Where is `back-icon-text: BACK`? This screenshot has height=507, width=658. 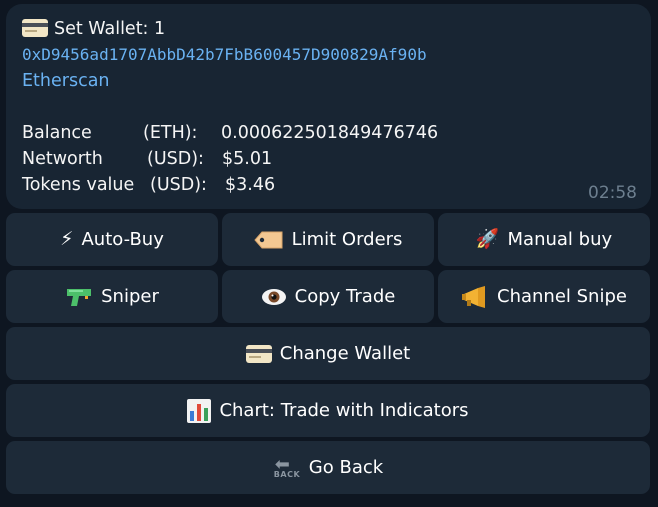
back-icon-text: BACK is located at coordinates (287, 474).